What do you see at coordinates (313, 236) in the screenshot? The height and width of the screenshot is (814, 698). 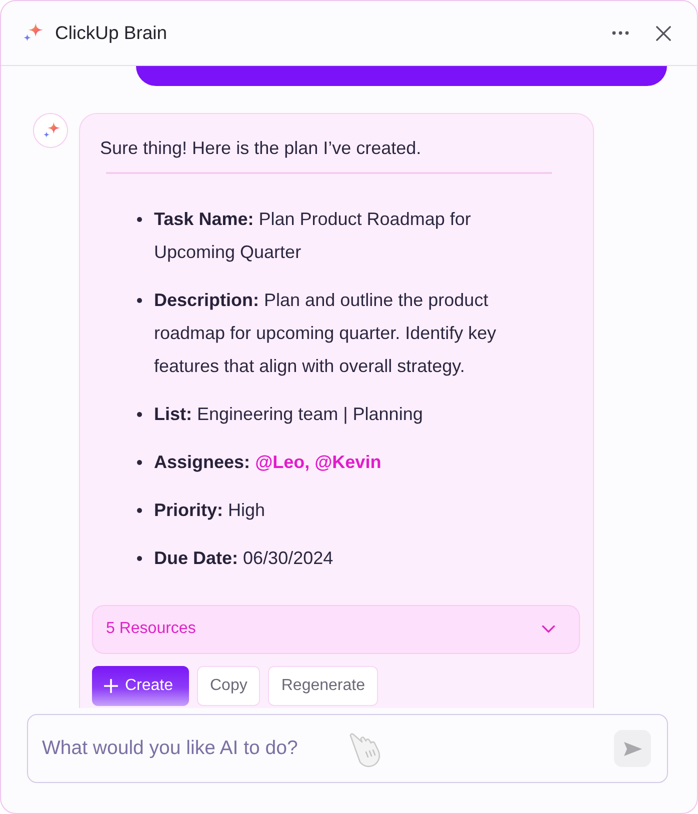 I see `task-detail: Task Name: Plan Product Roadmap for Upcoming Quarter` at bounding box center [313, 236].